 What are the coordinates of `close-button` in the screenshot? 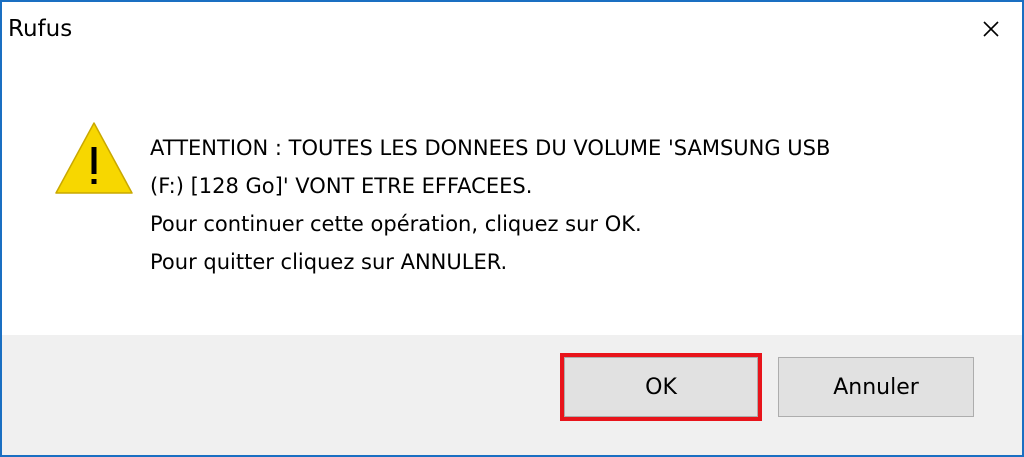 It's located at (991, 29).